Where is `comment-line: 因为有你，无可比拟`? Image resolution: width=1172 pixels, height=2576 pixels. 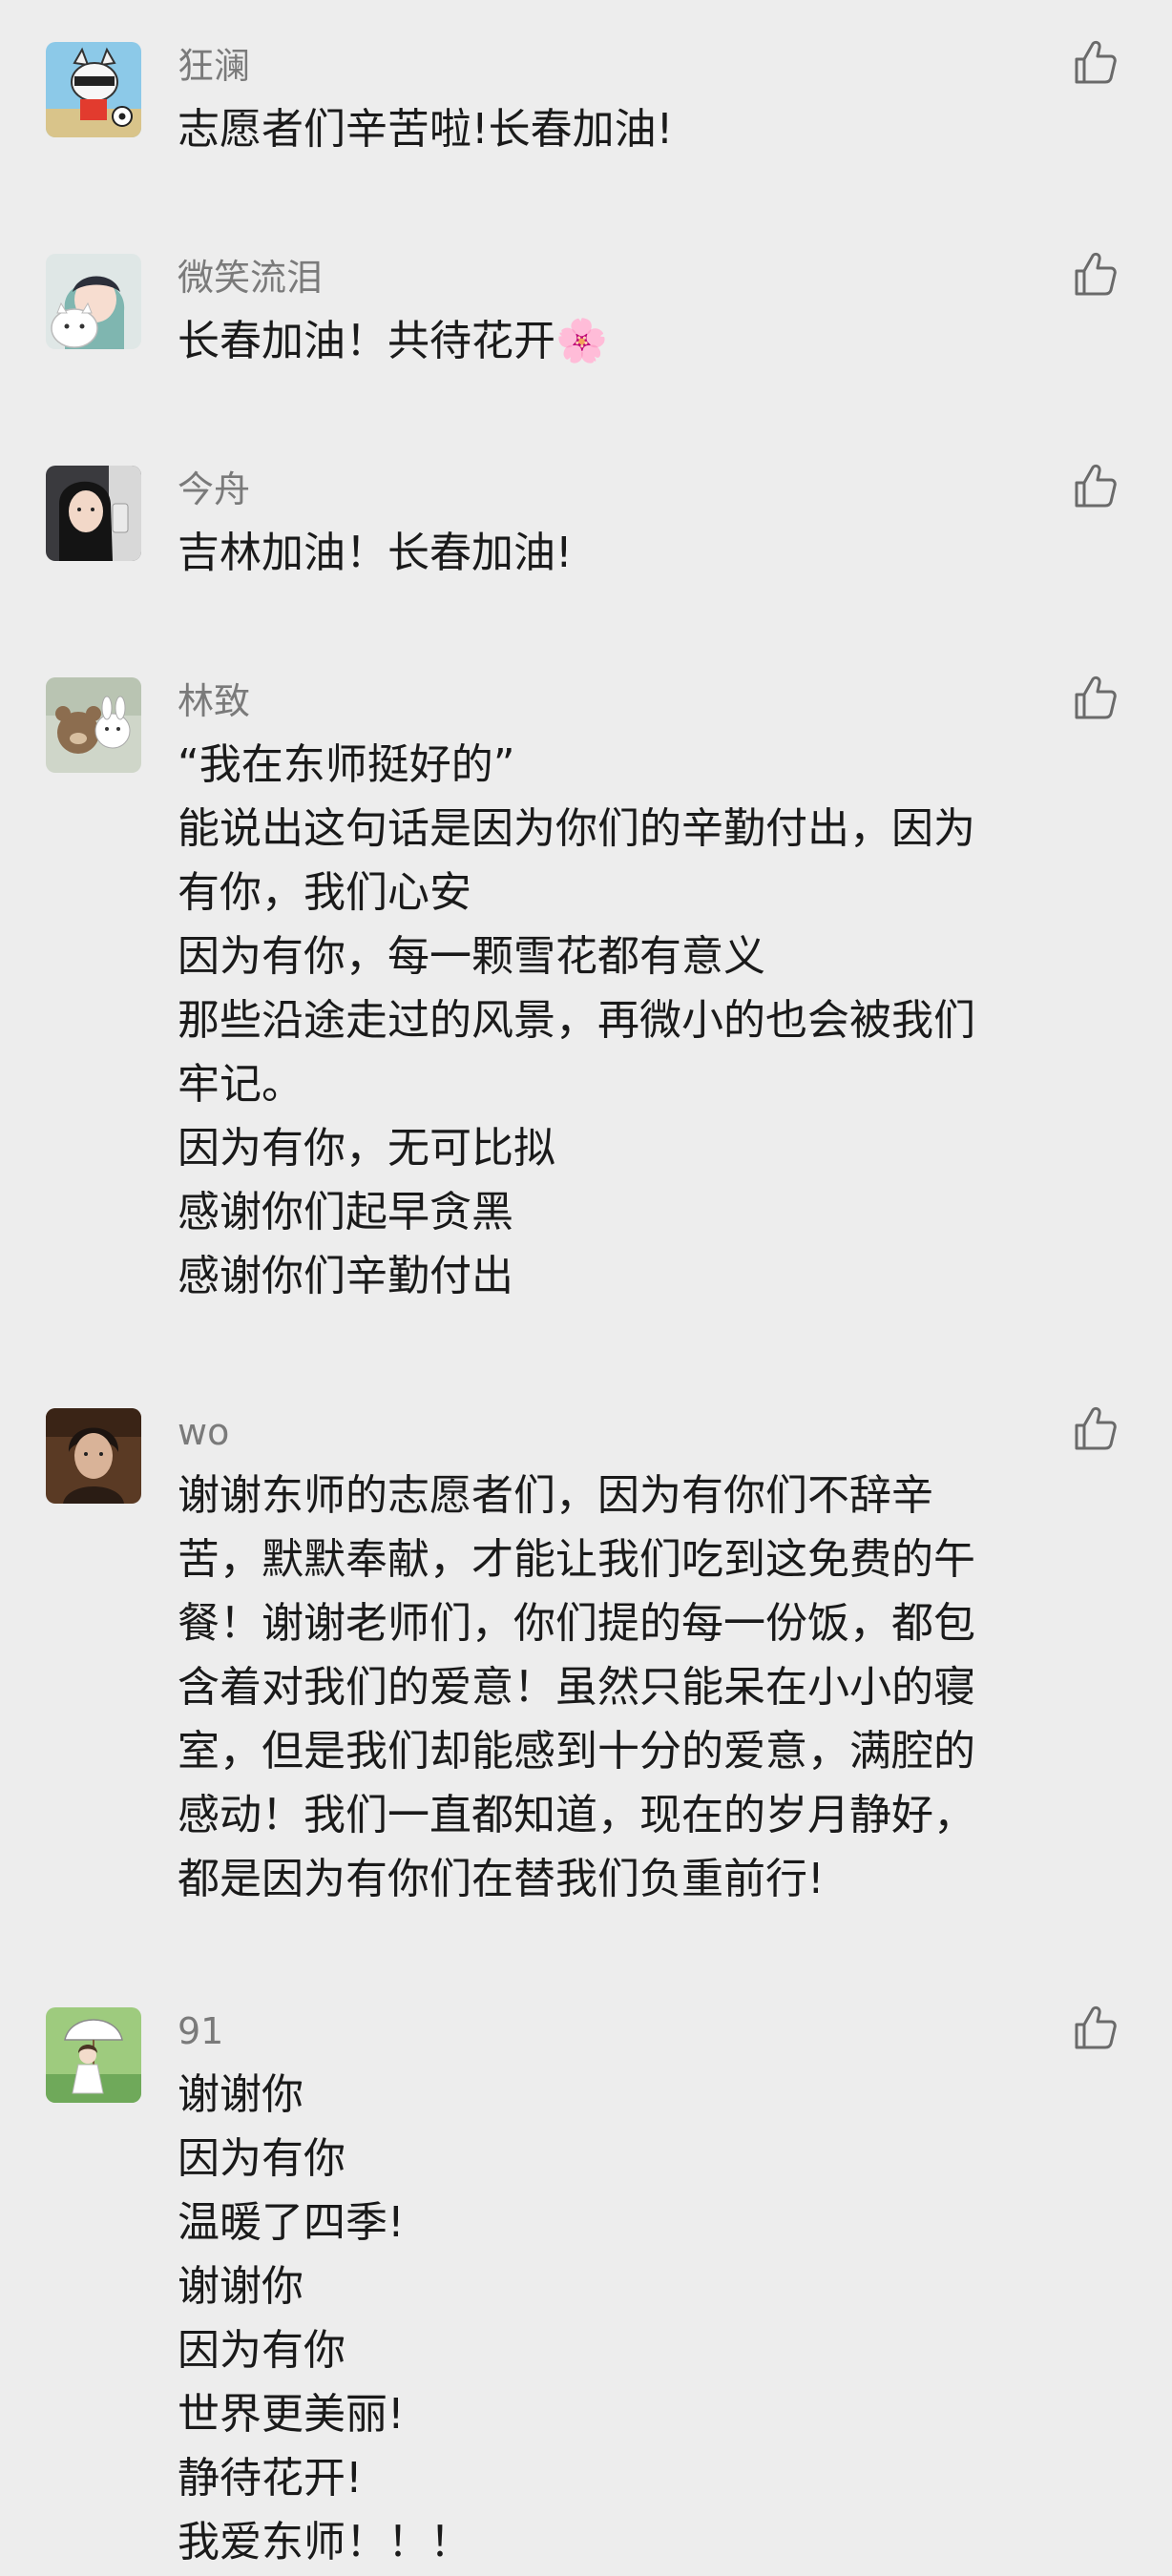 comment-line: 因为有你，无可比拟 is located at coordinates (366, 1148).